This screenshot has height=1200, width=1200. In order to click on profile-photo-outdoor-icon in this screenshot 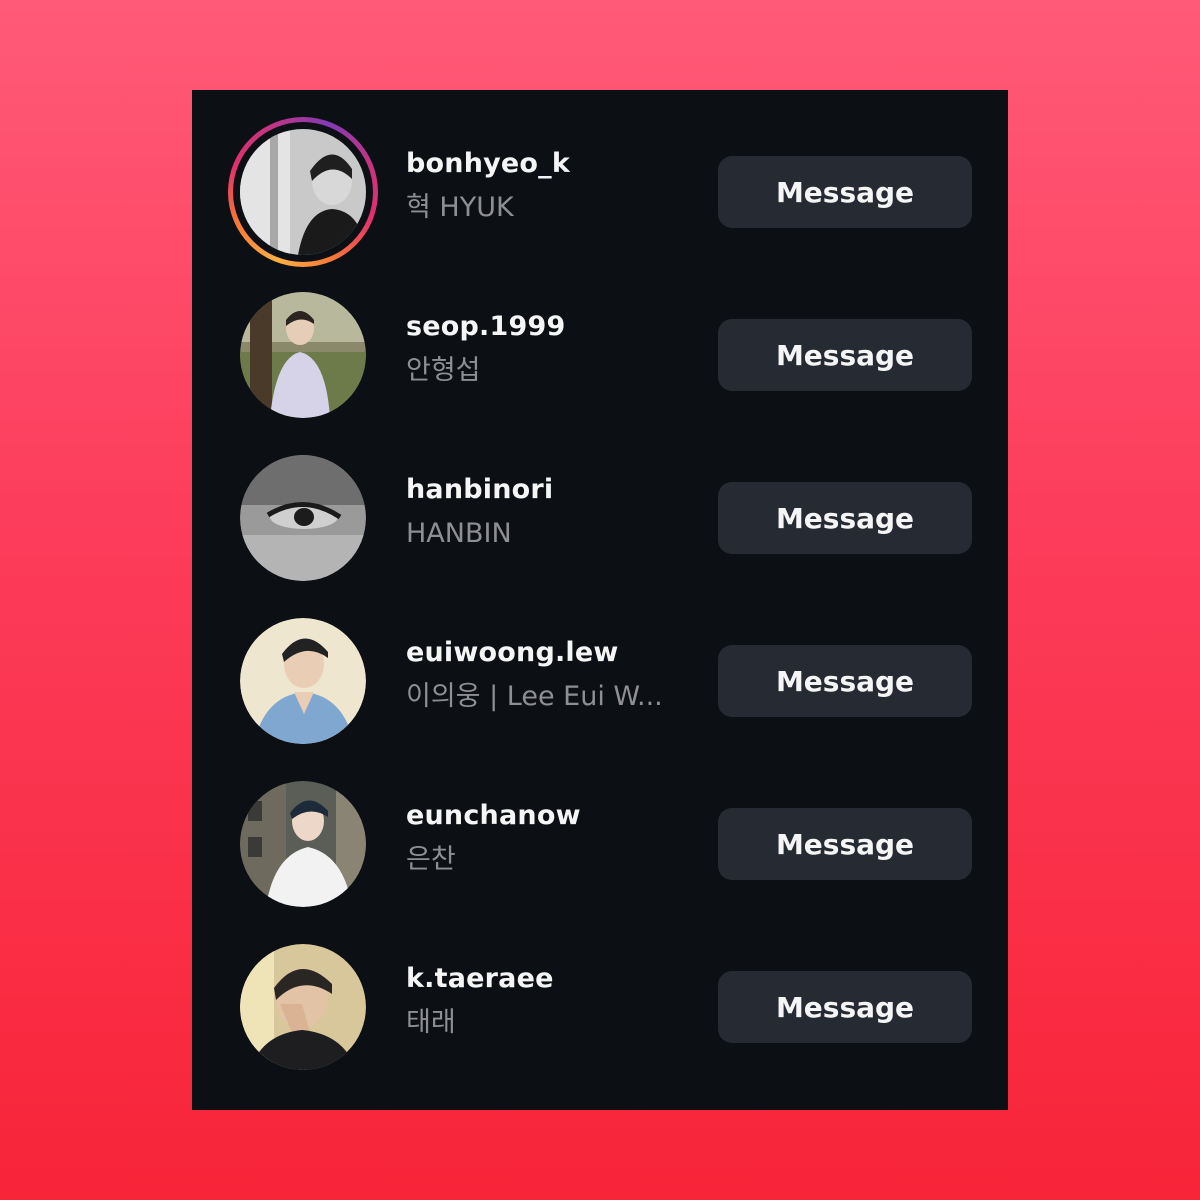, I will do `click(303, 355)`.